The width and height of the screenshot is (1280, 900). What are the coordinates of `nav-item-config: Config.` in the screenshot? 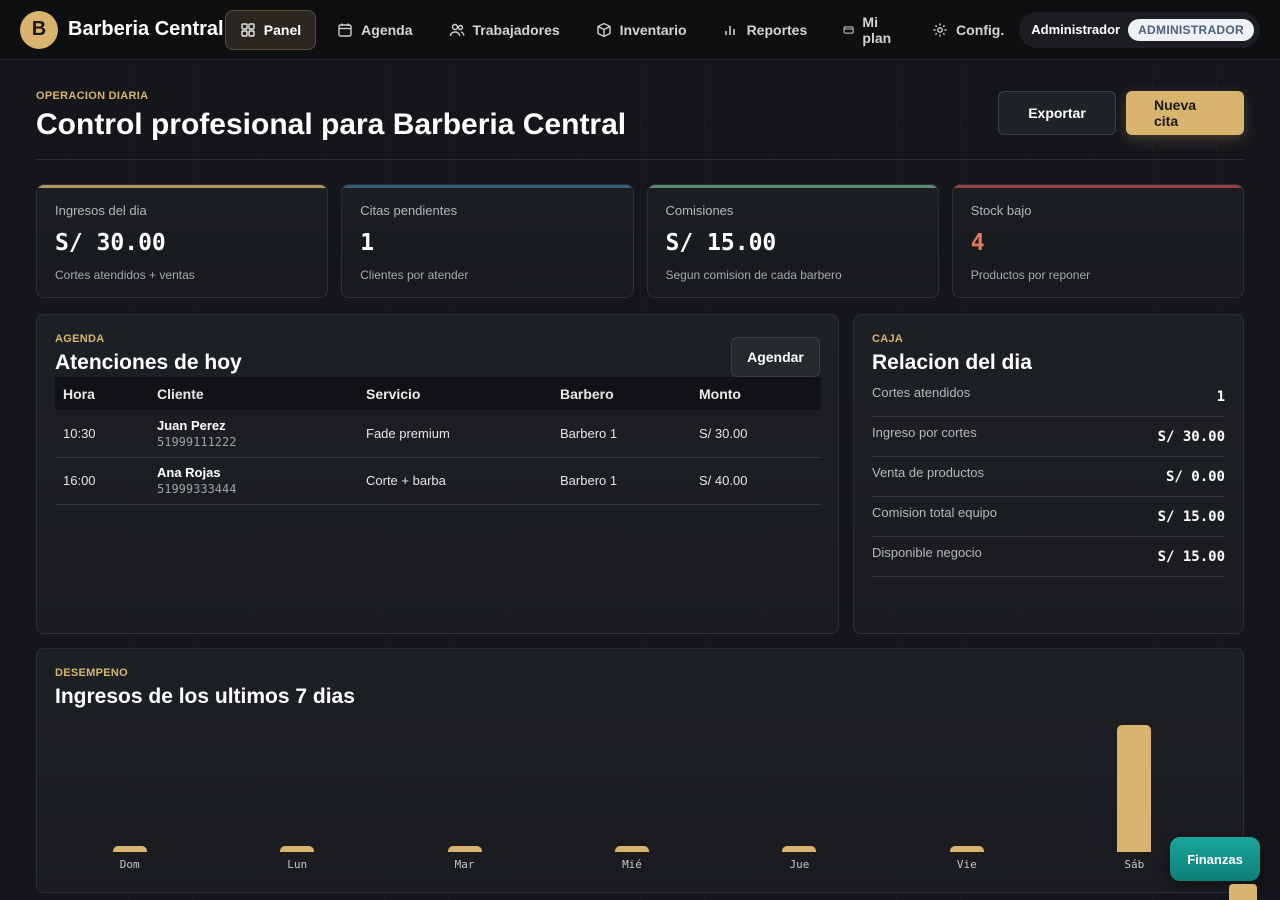 It's located at (968, 30).